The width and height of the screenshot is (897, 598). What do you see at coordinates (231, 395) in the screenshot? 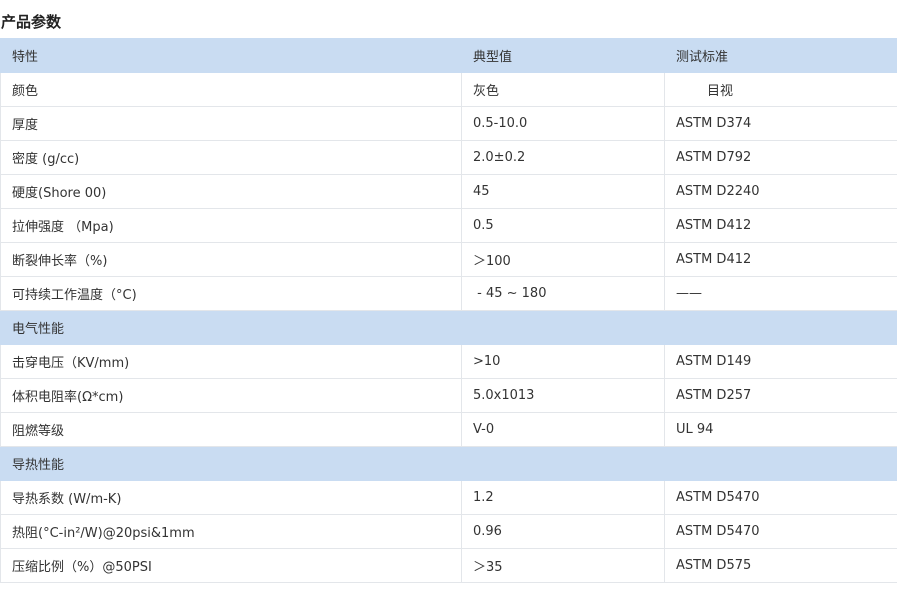
I see `cell-property: 体积电阻率(Ω*cm)` at bounding box center [231, 395].